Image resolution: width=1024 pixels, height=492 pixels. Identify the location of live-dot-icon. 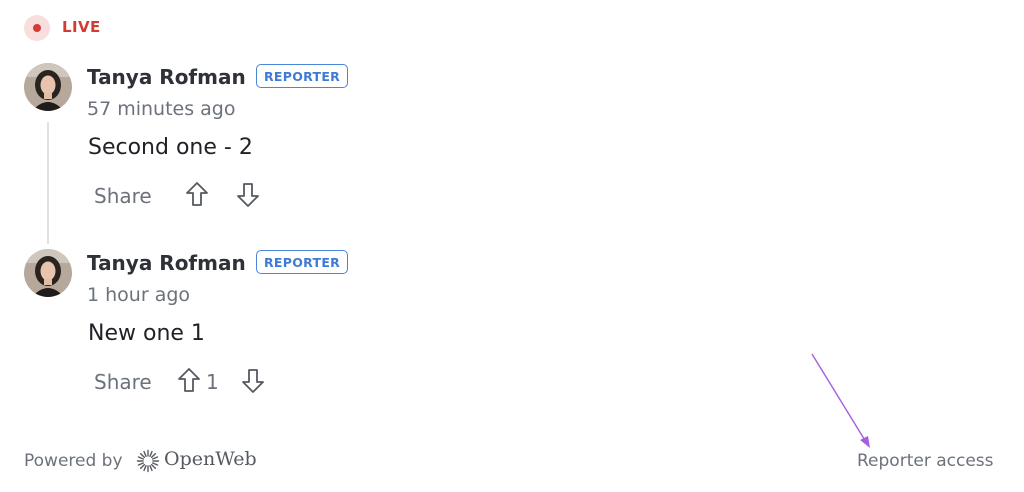
(37, 28).